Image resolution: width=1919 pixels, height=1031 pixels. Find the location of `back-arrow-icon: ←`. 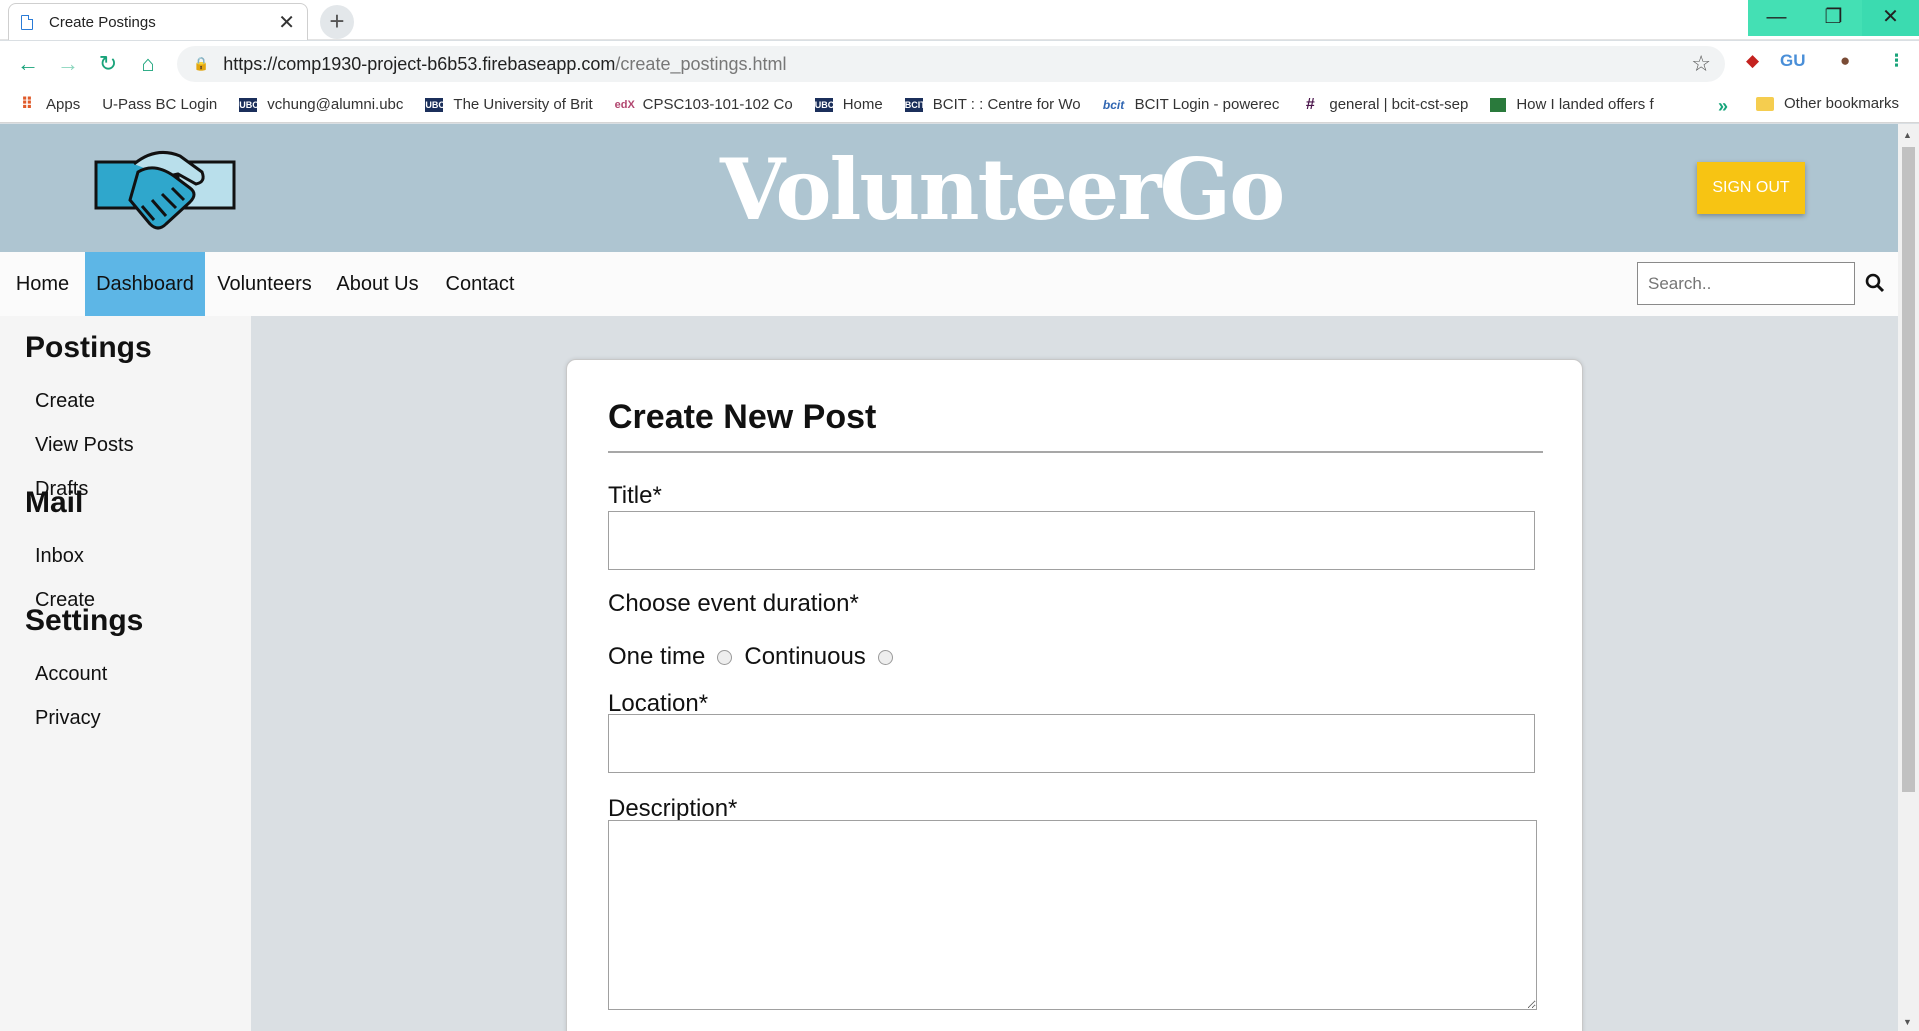

back-arrow-icon: ← is located at coordinates (28, 64).